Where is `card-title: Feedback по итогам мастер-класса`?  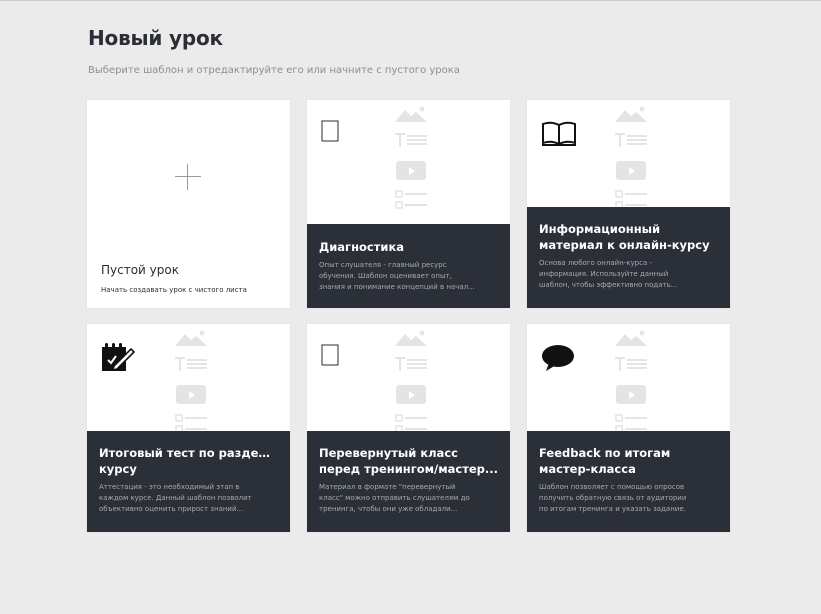 card-title: Feedback по итогам мастер-класса is located at coordinates (605, 461).